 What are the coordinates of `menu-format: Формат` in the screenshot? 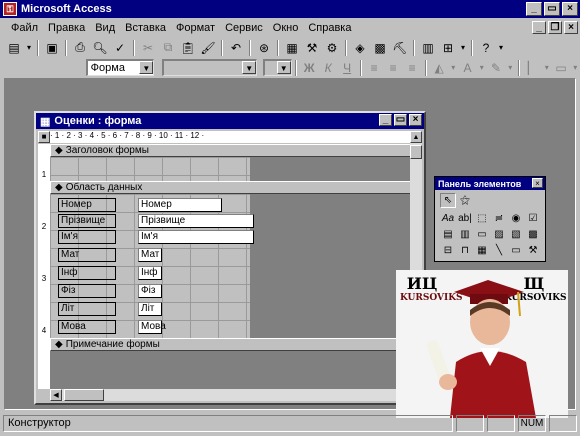 It's located at (195, 28).